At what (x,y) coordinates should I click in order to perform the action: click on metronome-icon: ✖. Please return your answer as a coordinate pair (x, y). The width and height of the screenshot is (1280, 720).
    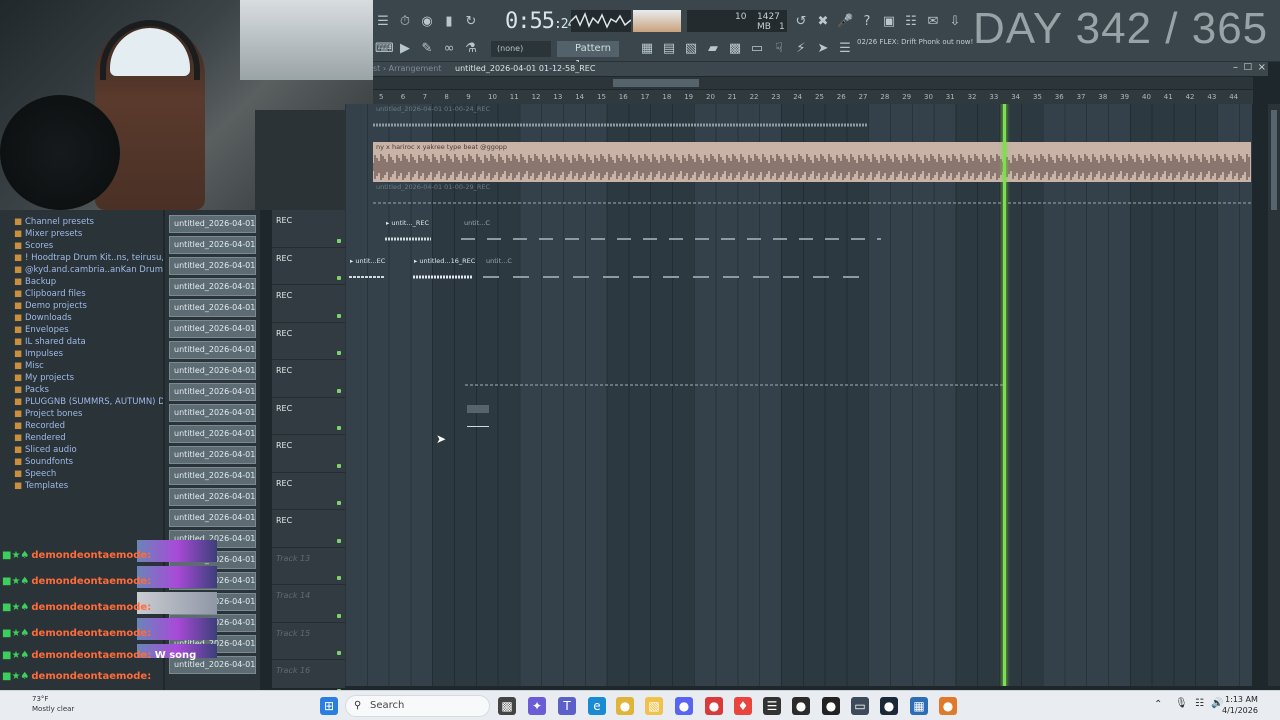
    Looking at the image, I should click on (823, 22).